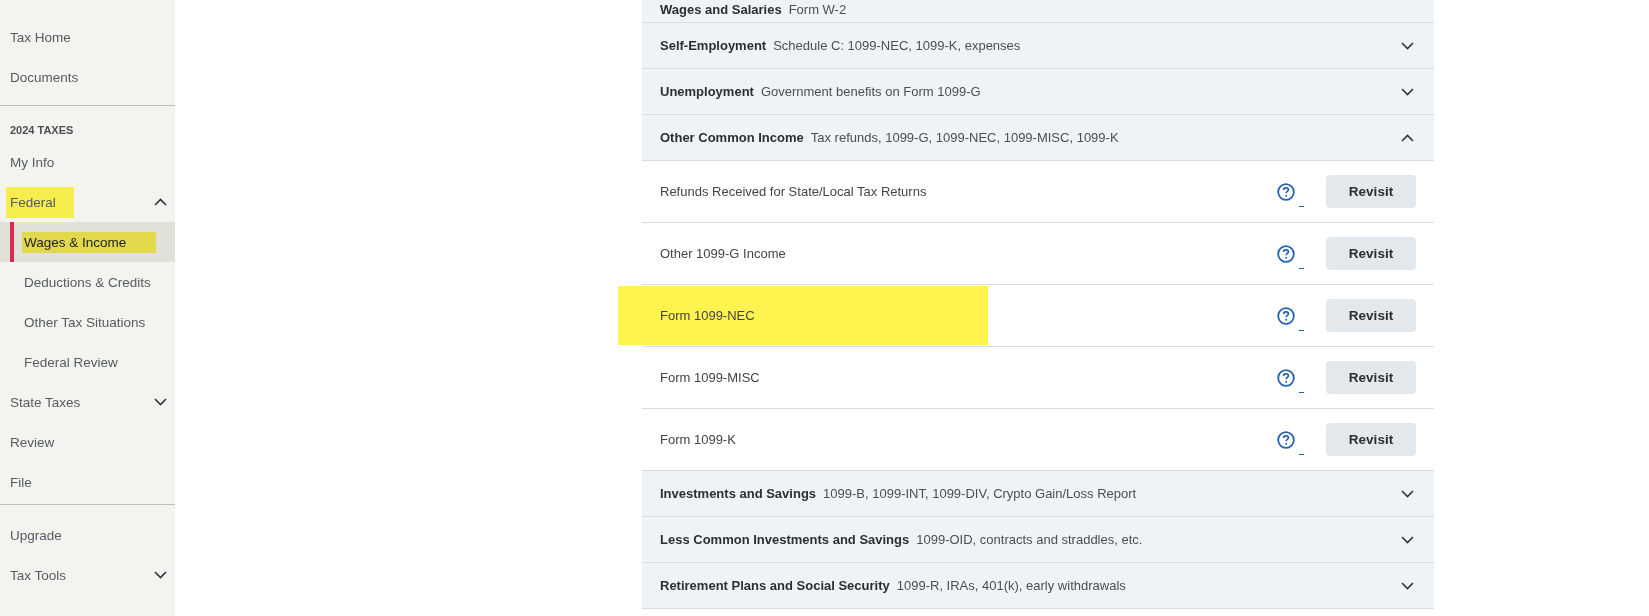  Describe the element at coordinates (87, 482) in the screenshot. I see `sidebar-item: File` at that location.